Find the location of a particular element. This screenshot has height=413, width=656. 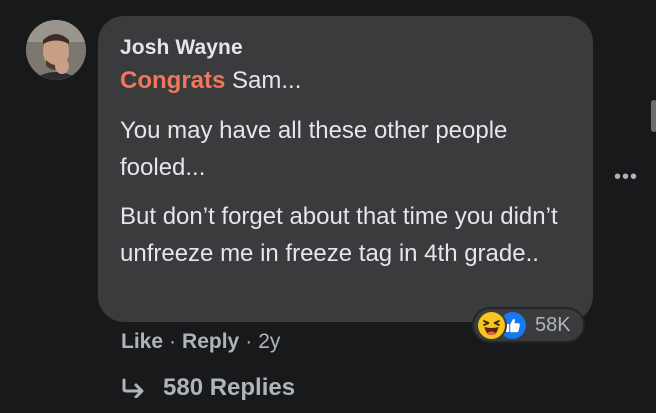

avatar-photo is located at coordinates (56, 50).